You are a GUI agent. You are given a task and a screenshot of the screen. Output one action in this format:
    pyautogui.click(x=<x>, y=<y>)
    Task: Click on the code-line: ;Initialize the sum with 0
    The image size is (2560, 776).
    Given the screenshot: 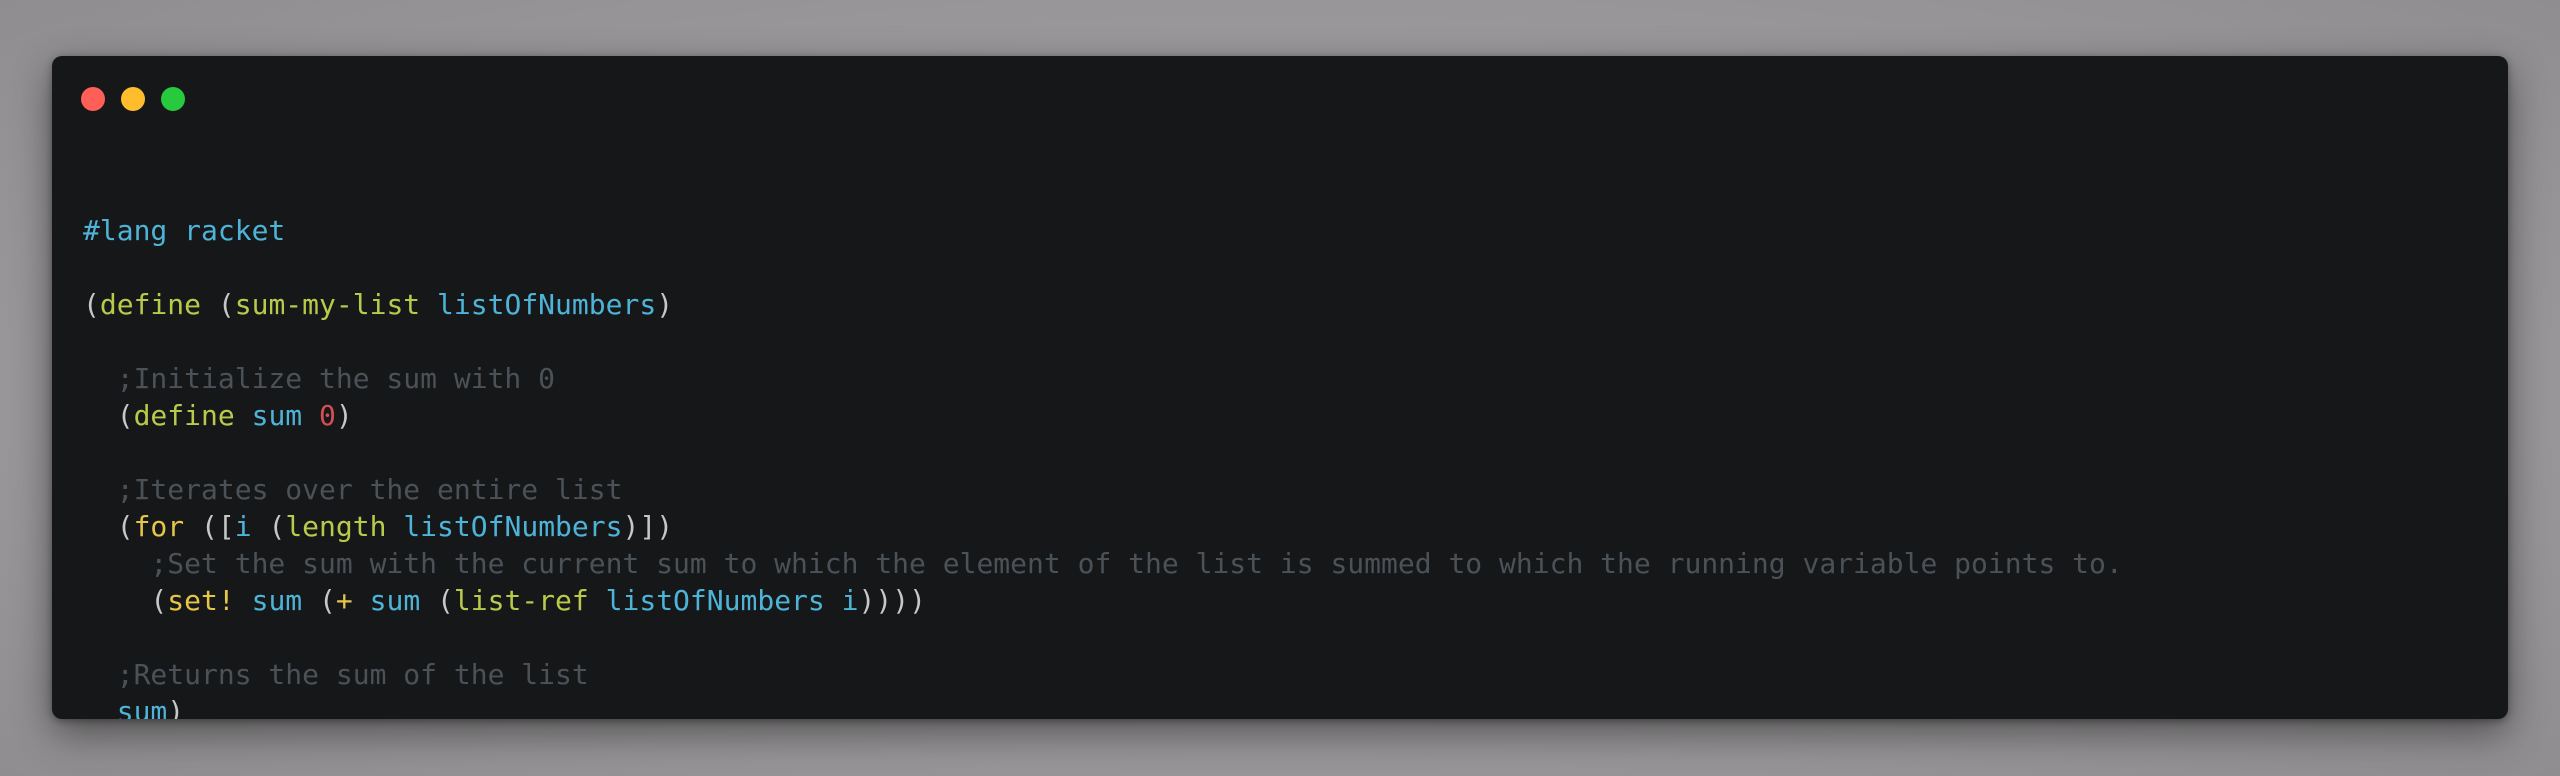 What is the action you would take?
    pyautogui.click(x=1103, y=378)
    